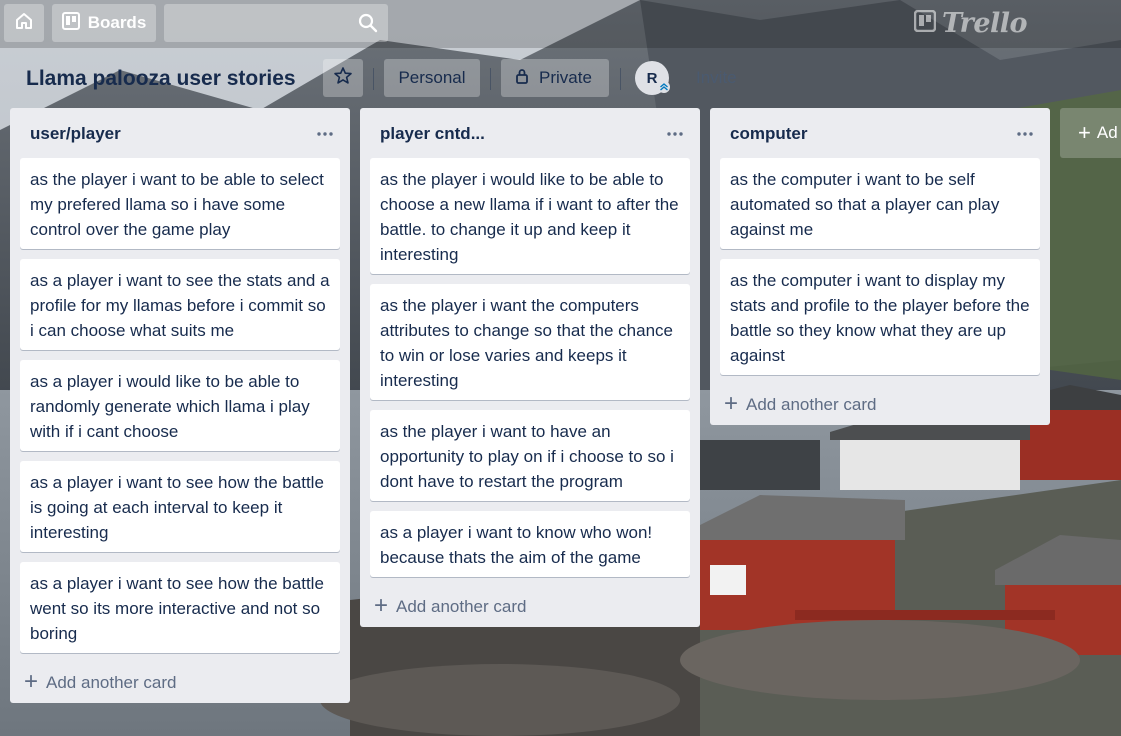 The width and height of the screenshot is (1121, 736). What do you see at coordinates (560, 24) in the screenshot?
I see `top-header: Boards Trello` at bounding box center [560, 24].